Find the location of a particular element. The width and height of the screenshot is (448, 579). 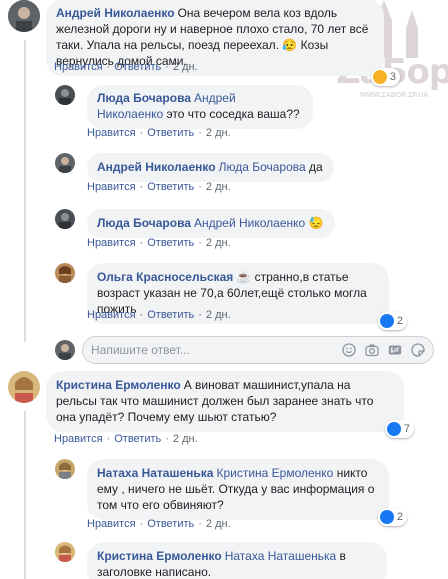

gif-icon is located at coordinates (395, 350).